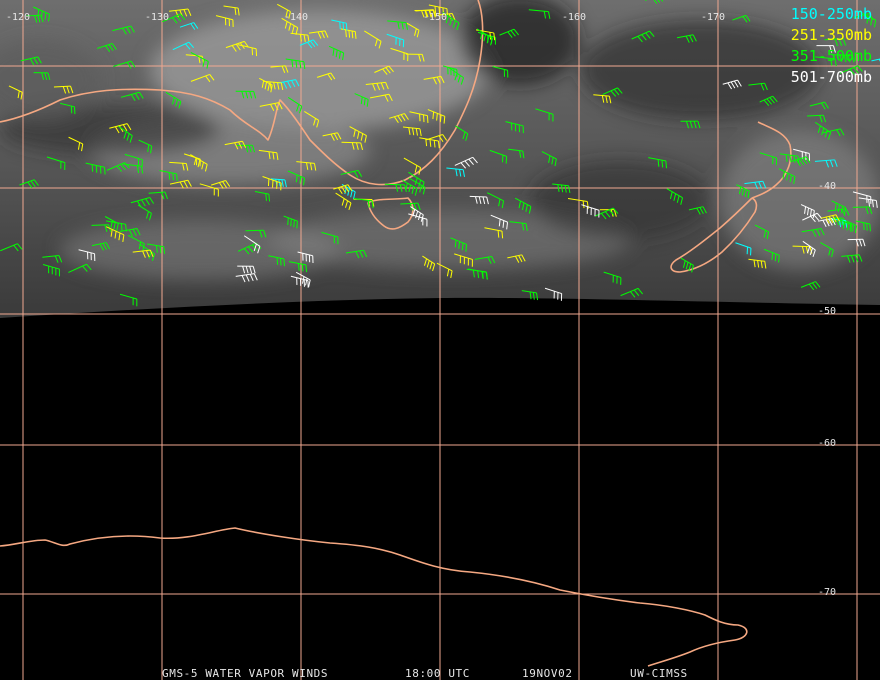  Describe the element at coordinates (831, 35) in the screenshot. I see `legend-item: 251-350mb` at that location.